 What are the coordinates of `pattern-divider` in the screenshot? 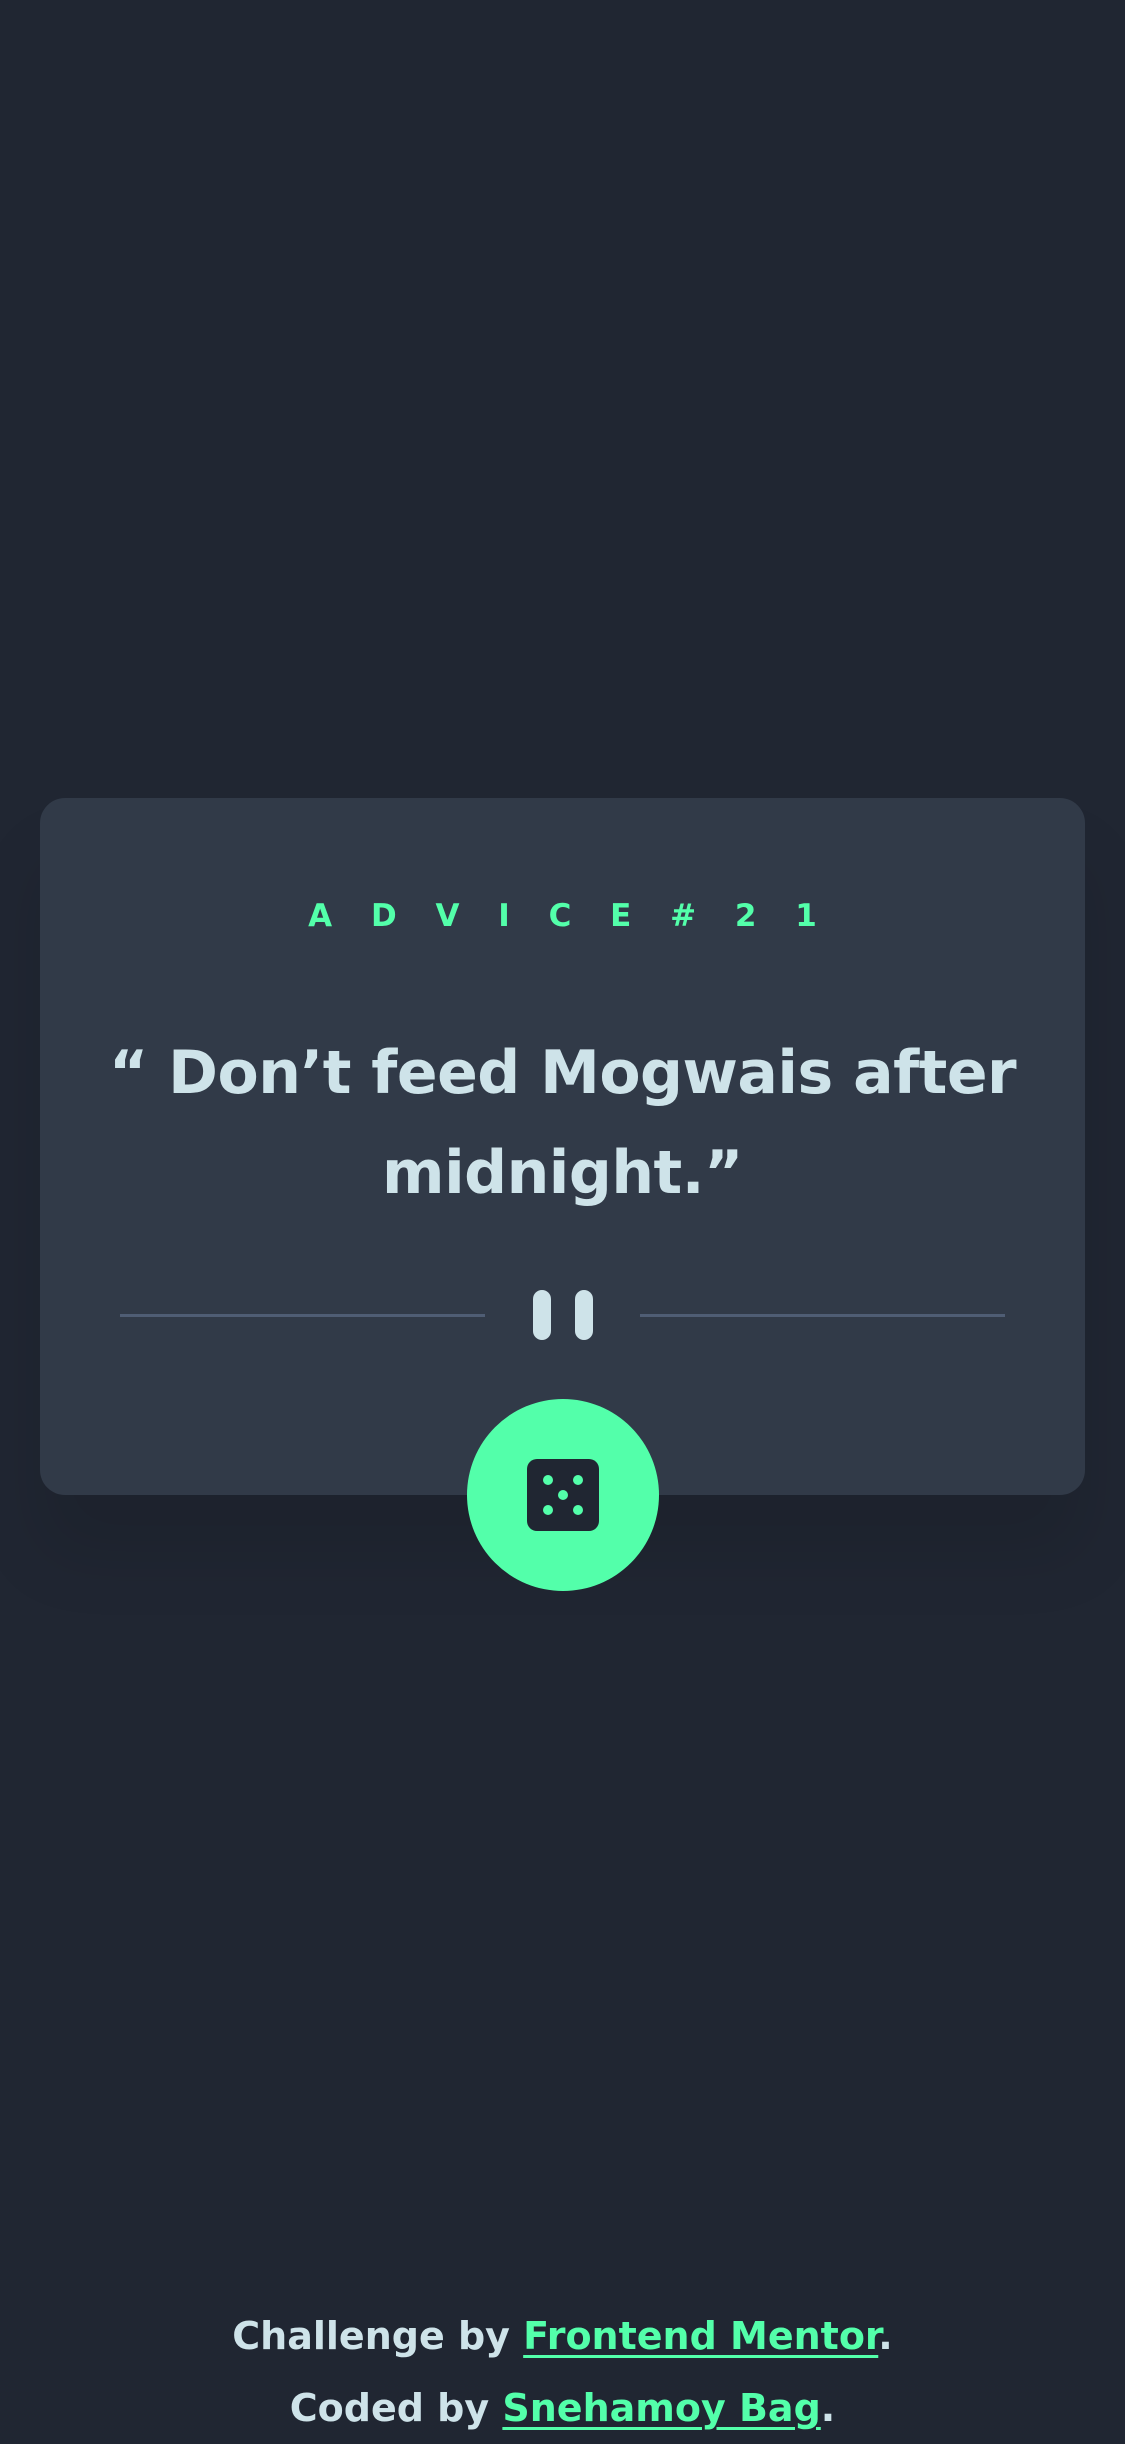 It's located at (562, 1315).